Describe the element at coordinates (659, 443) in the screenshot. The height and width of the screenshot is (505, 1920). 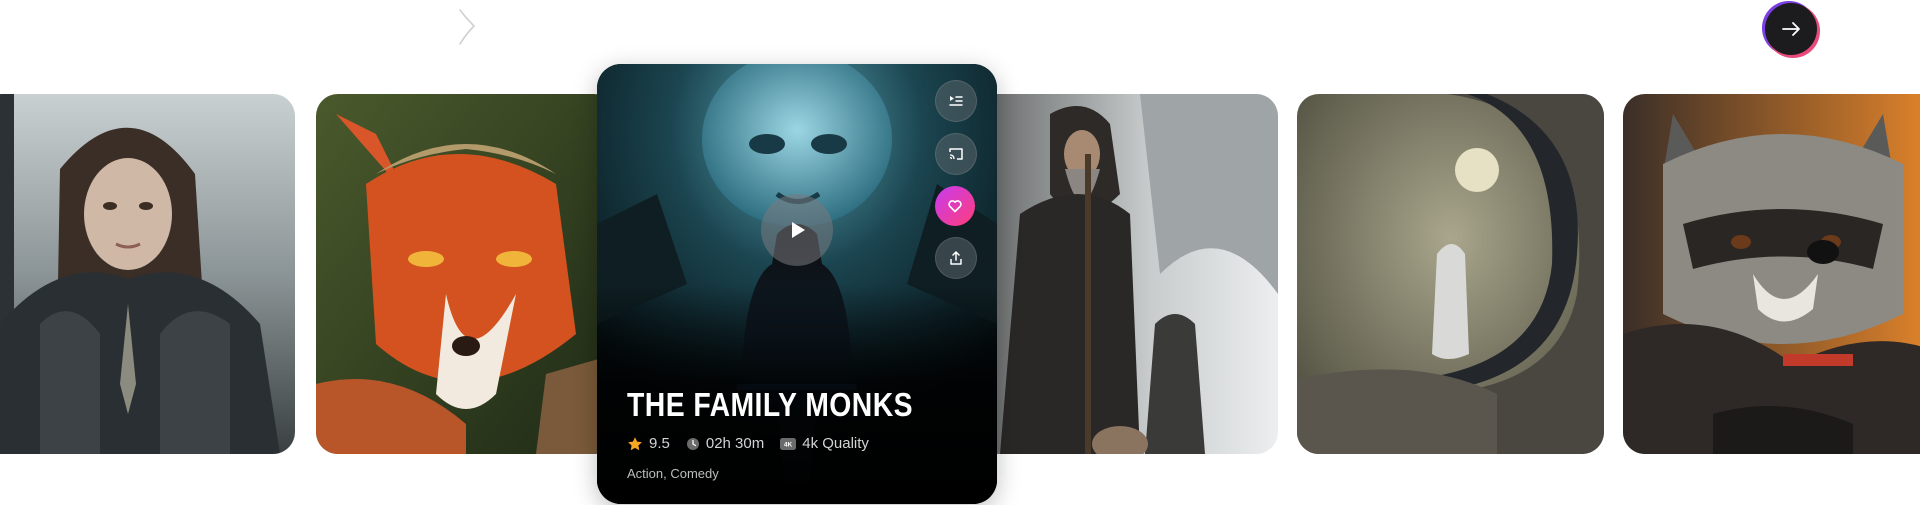
I see `rating-value: 9.5` at that location.